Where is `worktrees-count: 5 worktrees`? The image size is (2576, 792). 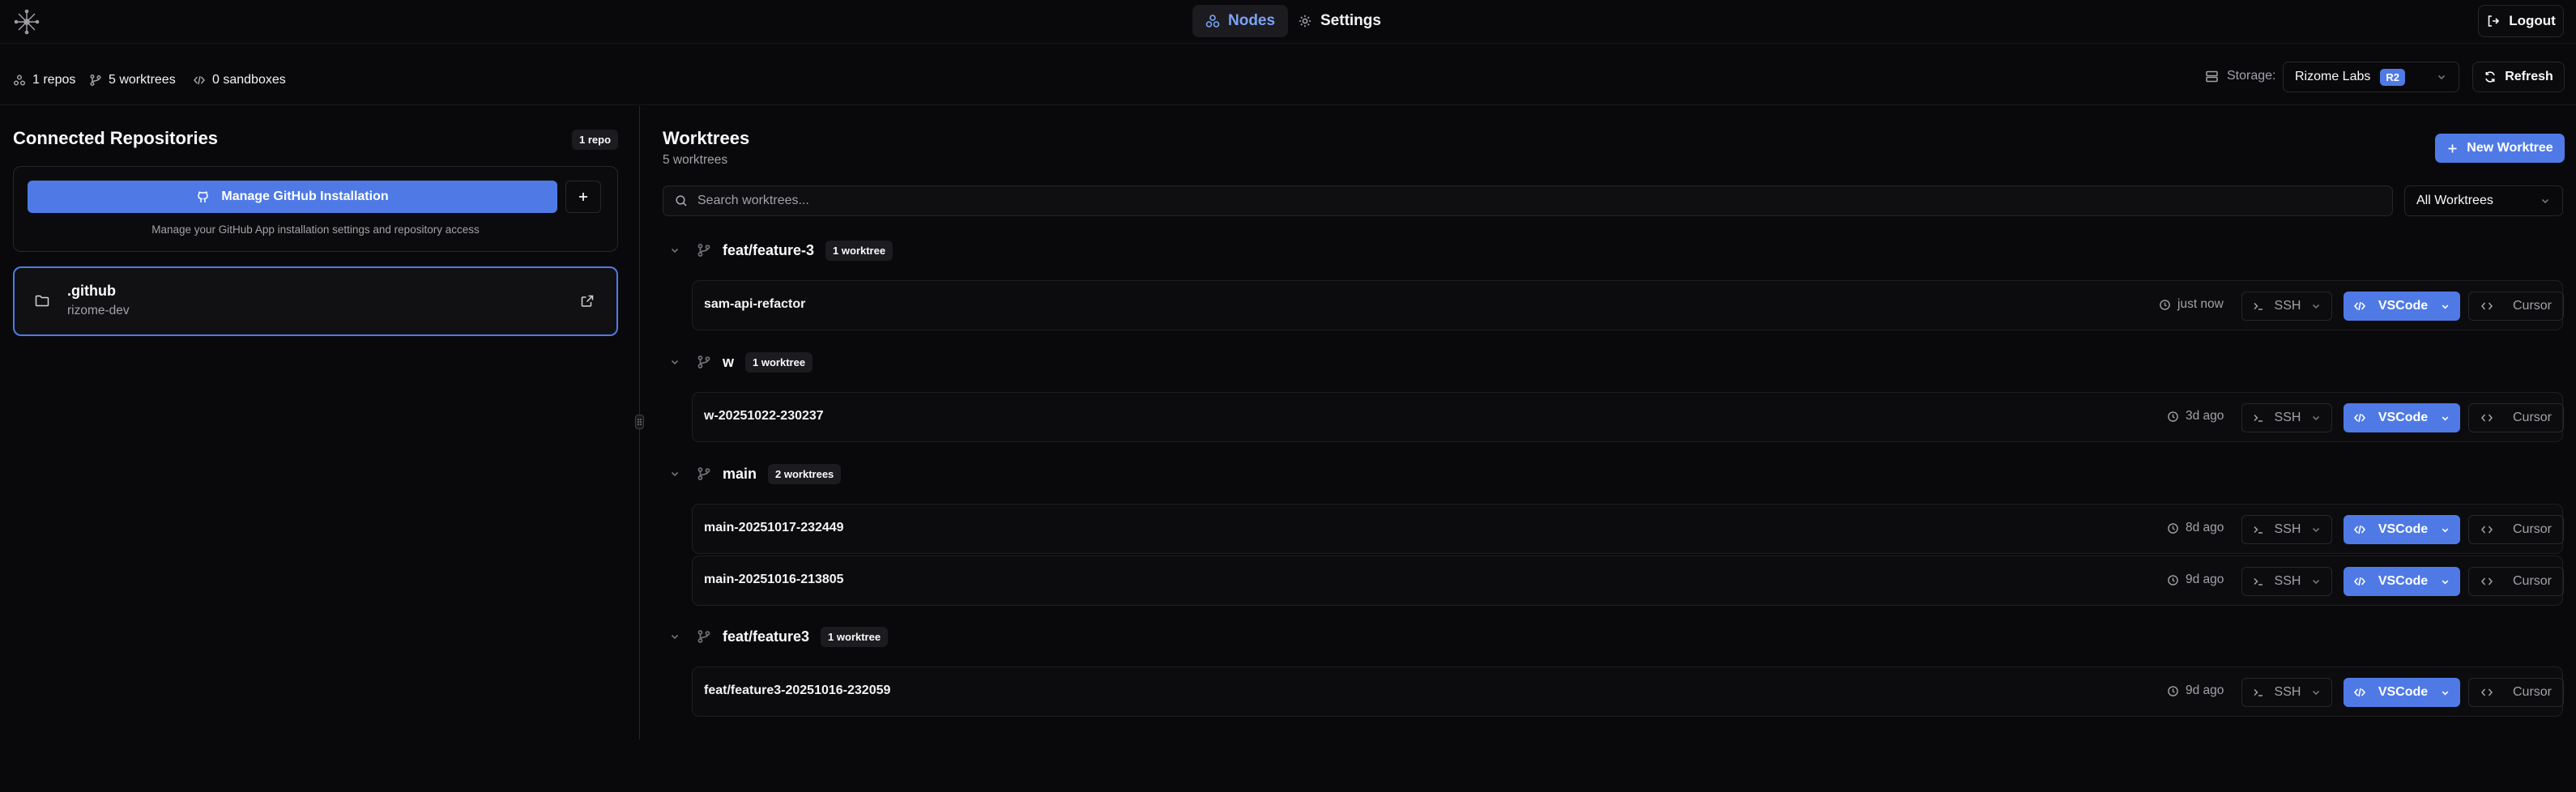
worktrees-count: 5 worktrees is located at coordinates (143, 80).